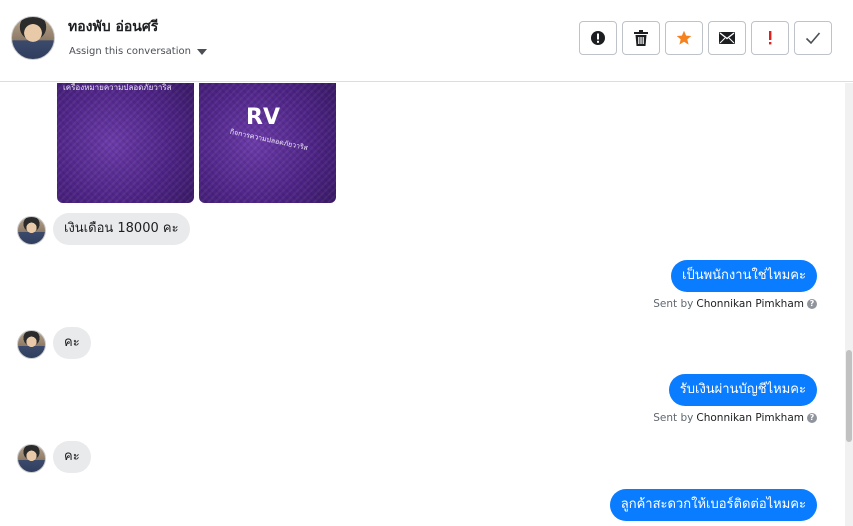 This screenshot has width=853, height=526. Describe the element at coordinates (263, 117) in the screenshot. I see `photo-logo: RV` at that location.